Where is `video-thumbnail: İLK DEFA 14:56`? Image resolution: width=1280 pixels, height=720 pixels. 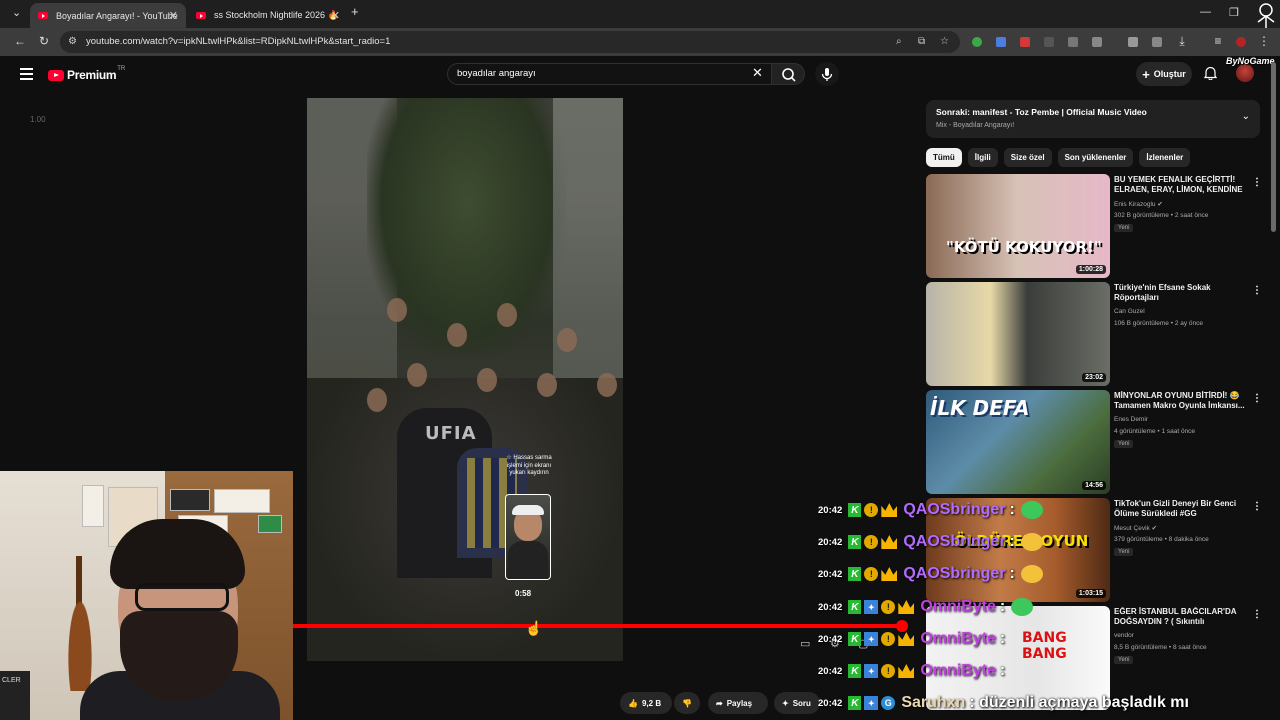
video-thumbnail: İLK DEFA 14:56 is located at coordinates (1018, 442).